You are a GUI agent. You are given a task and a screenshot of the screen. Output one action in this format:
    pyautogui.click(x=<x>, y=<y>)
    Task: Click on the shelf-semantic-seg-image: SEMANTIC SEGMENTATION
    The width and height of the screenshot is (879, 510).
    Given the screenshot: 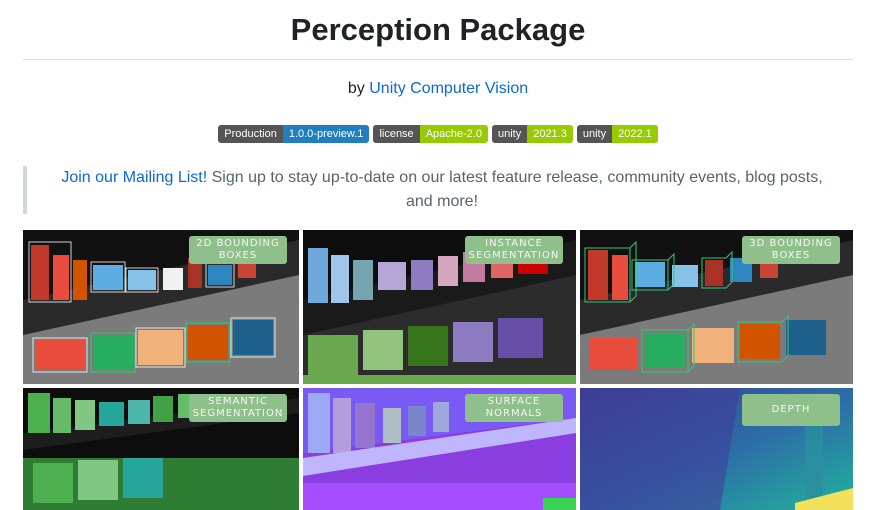 What is the action you would take?
    pyautogui.click(x=161, y=449)
    